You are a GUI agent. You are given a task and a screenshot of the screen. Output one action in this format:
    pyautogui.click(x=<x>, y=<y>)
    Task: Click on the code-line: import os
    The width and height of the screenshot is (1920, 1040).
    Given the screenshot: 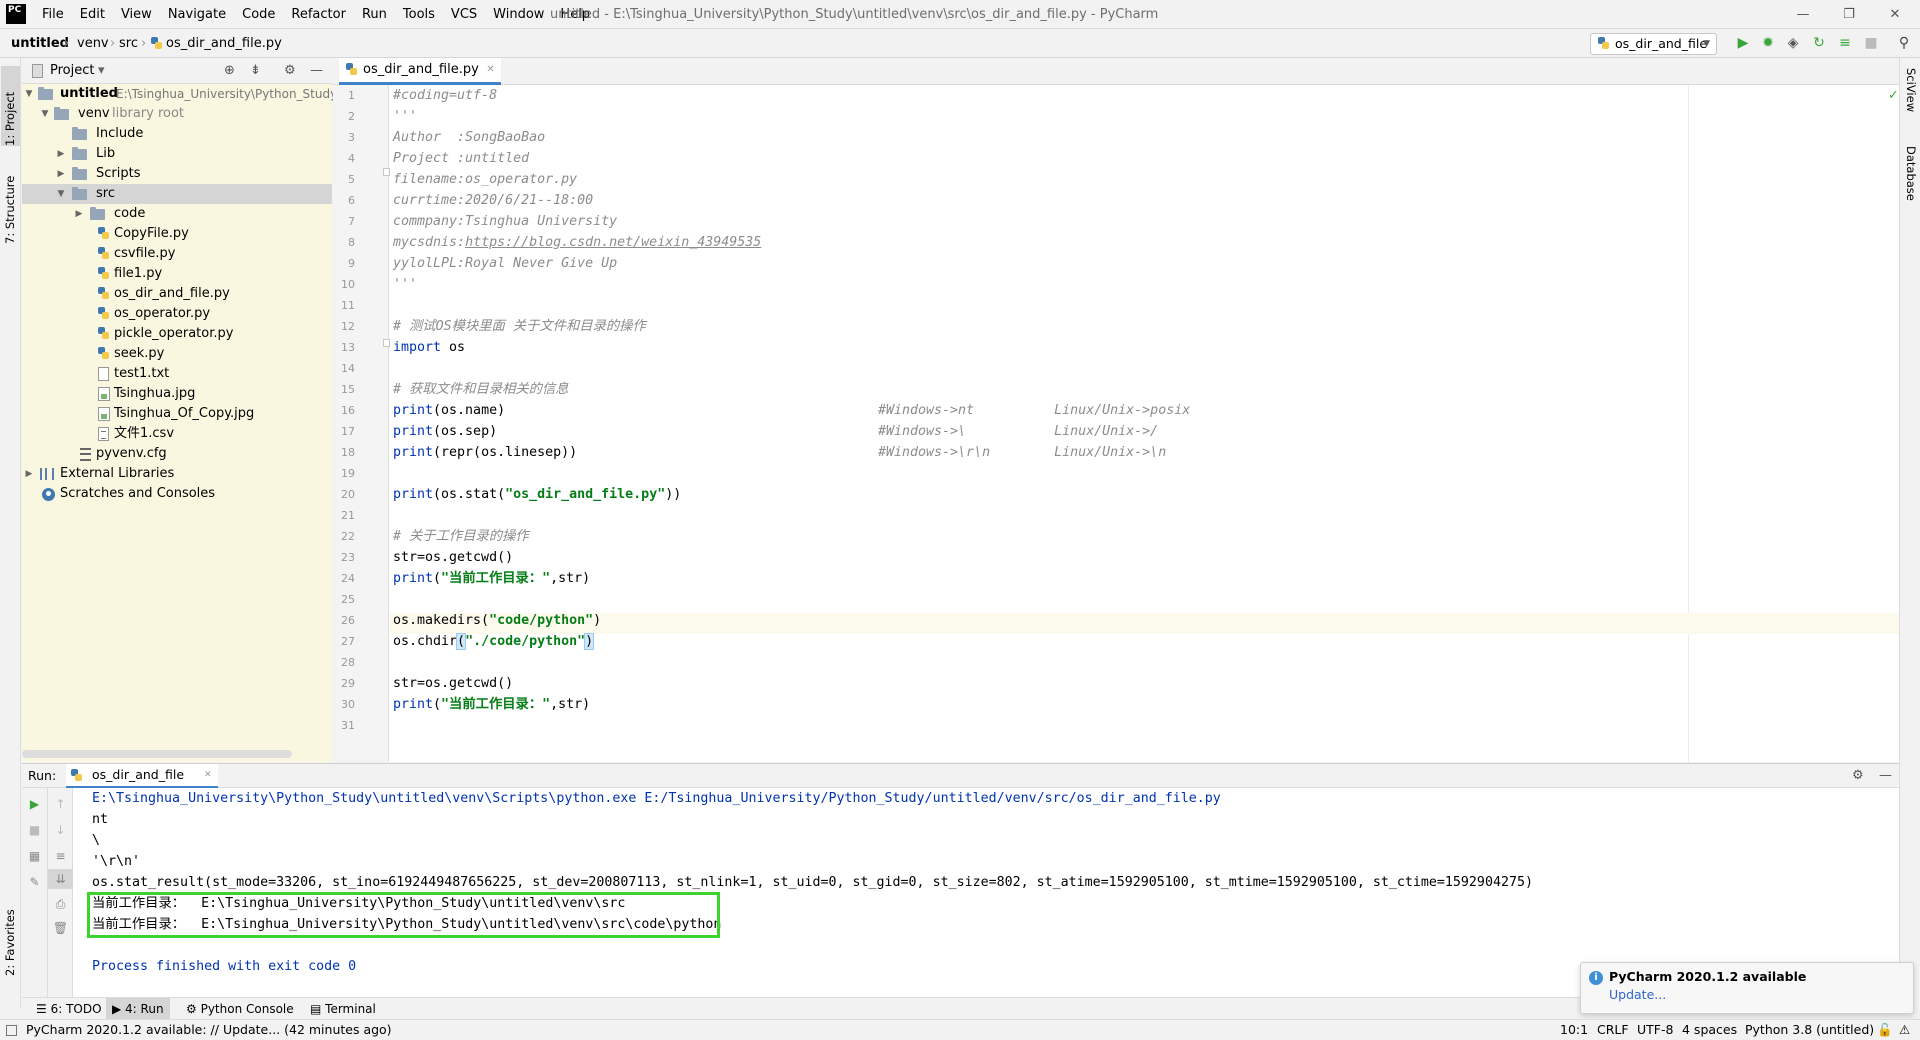 What is the action you would take?
    pyautogui.click(x=429, y=347)
    